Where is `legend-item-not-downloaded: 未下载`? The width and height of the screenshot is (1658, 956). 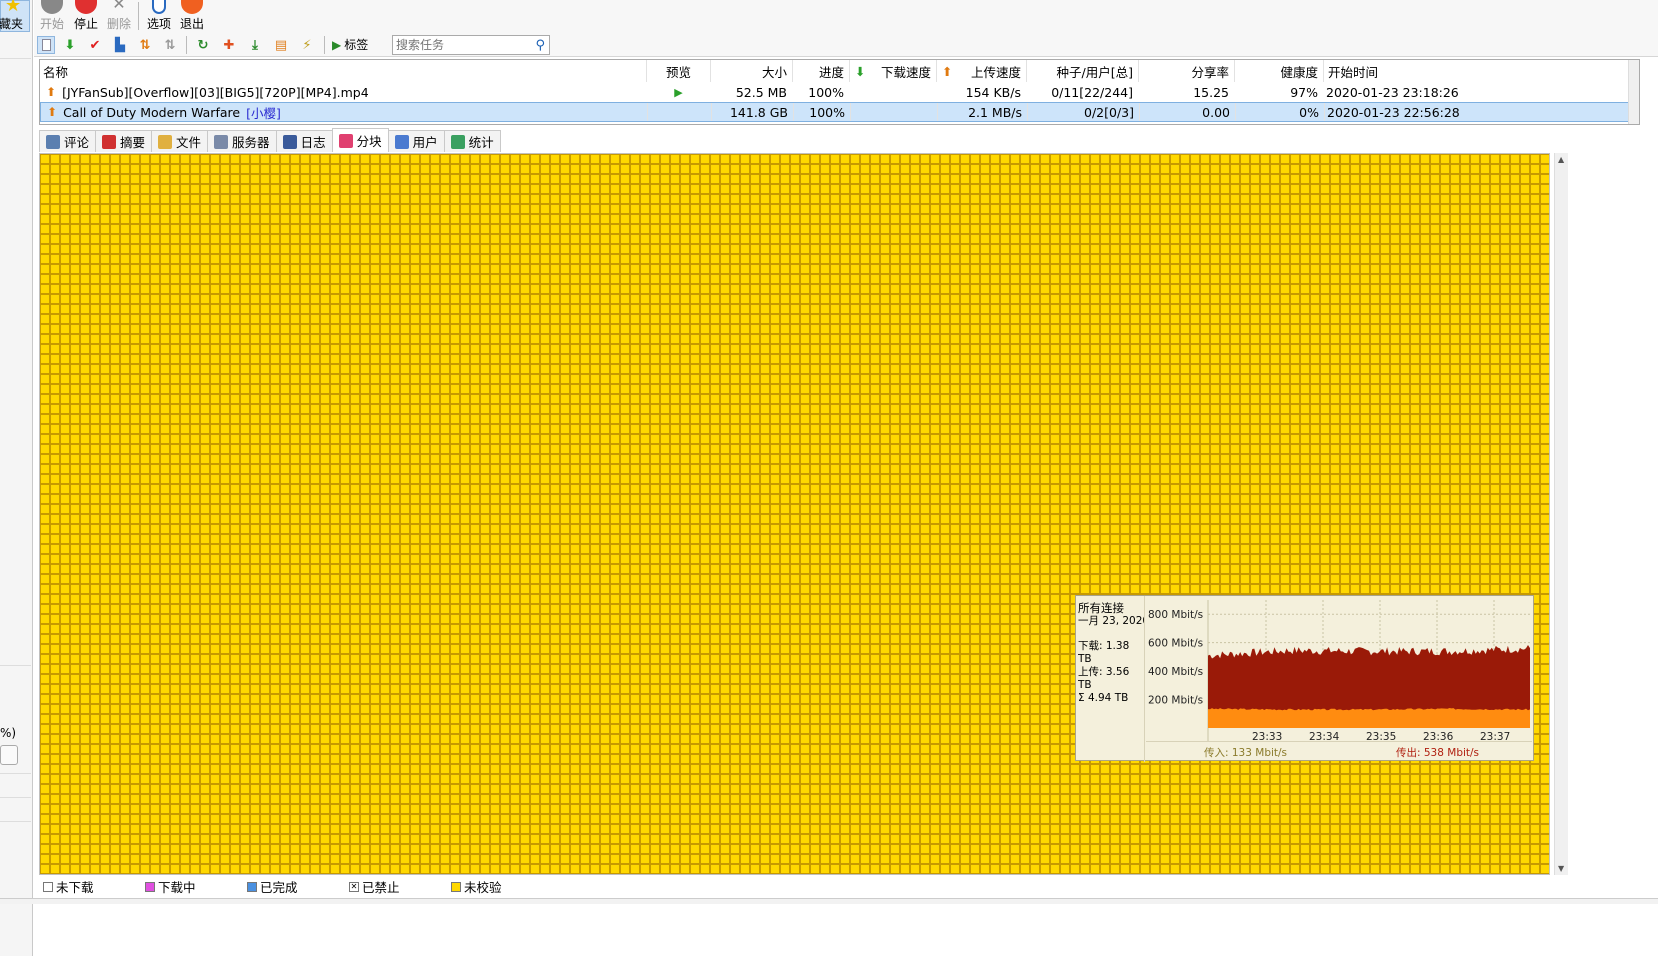
legend-item-not-downloaded: 未下载 is located at coordinates (68, 886).